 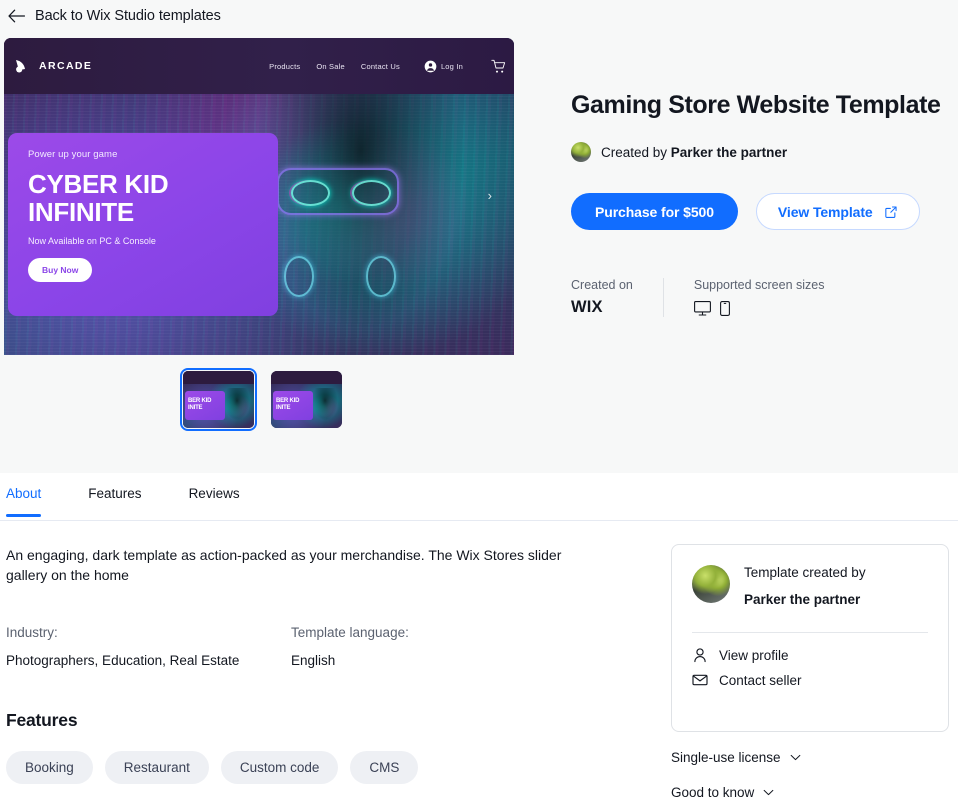 I want to click on view-template-button: View Template, so click(x=837, y=211).